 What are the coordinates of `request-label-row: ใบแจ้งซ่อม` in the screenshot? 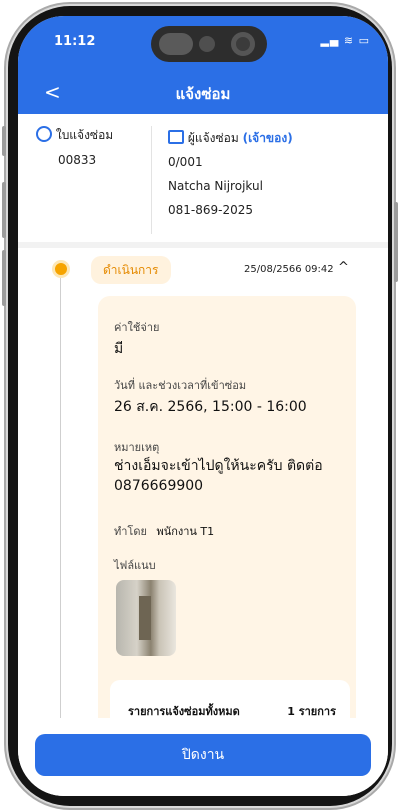 It's located at (74, 135).